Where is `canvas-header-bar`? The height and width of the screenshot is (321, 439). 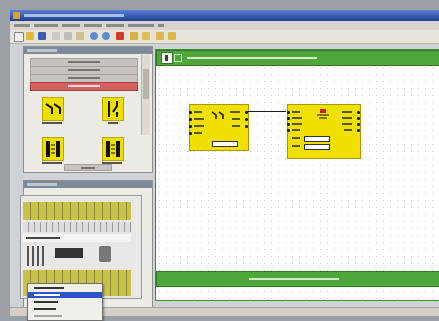
canvas-header-bar is located at coordinates (297, 58).